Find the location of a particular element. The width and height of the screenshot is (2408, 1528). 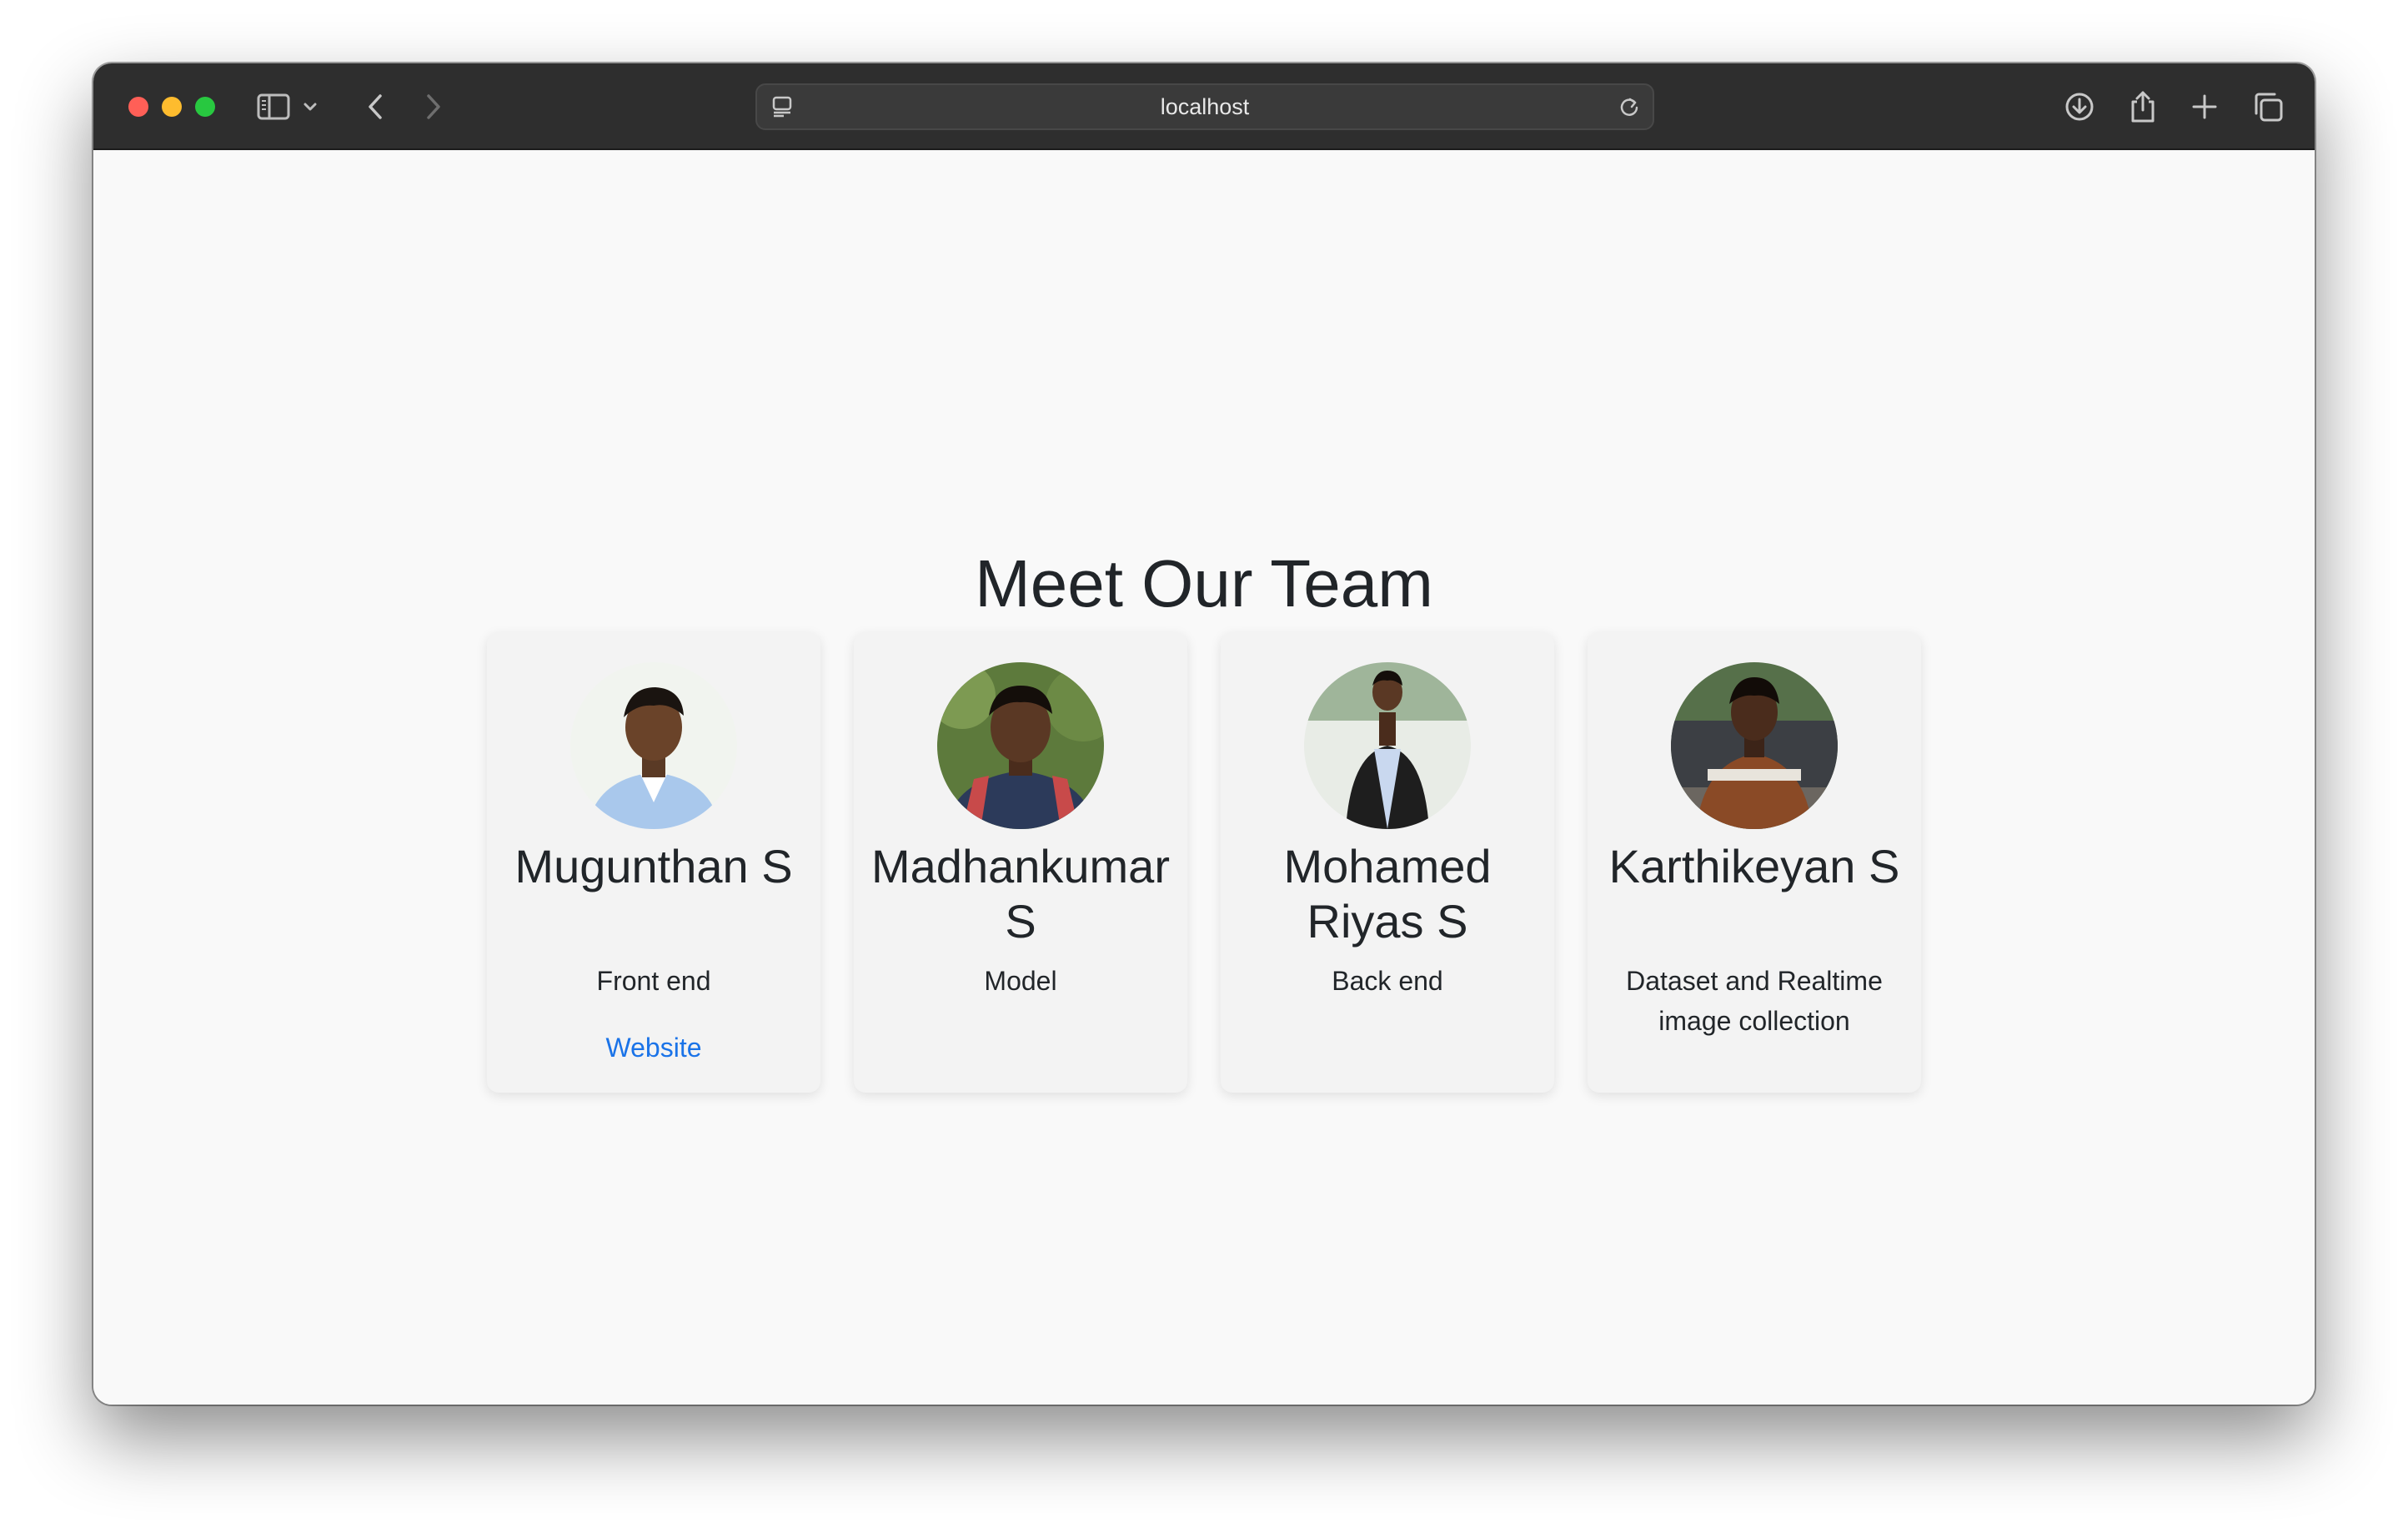

team-member-card: Mohamed Riyas S Back end is located at coordinates (1387, 862).